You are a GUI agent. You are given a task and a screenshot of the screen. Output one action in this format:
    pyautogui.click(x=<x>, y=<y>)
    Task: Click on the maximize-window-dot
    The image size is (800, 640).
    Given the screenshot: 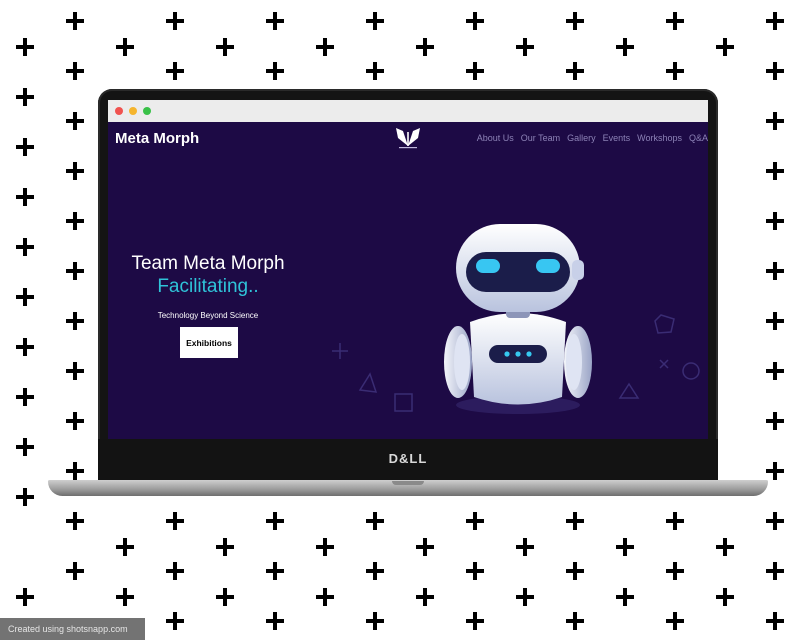 What is the action you would take?
    pyautogui.click(x=147, y=111)
    